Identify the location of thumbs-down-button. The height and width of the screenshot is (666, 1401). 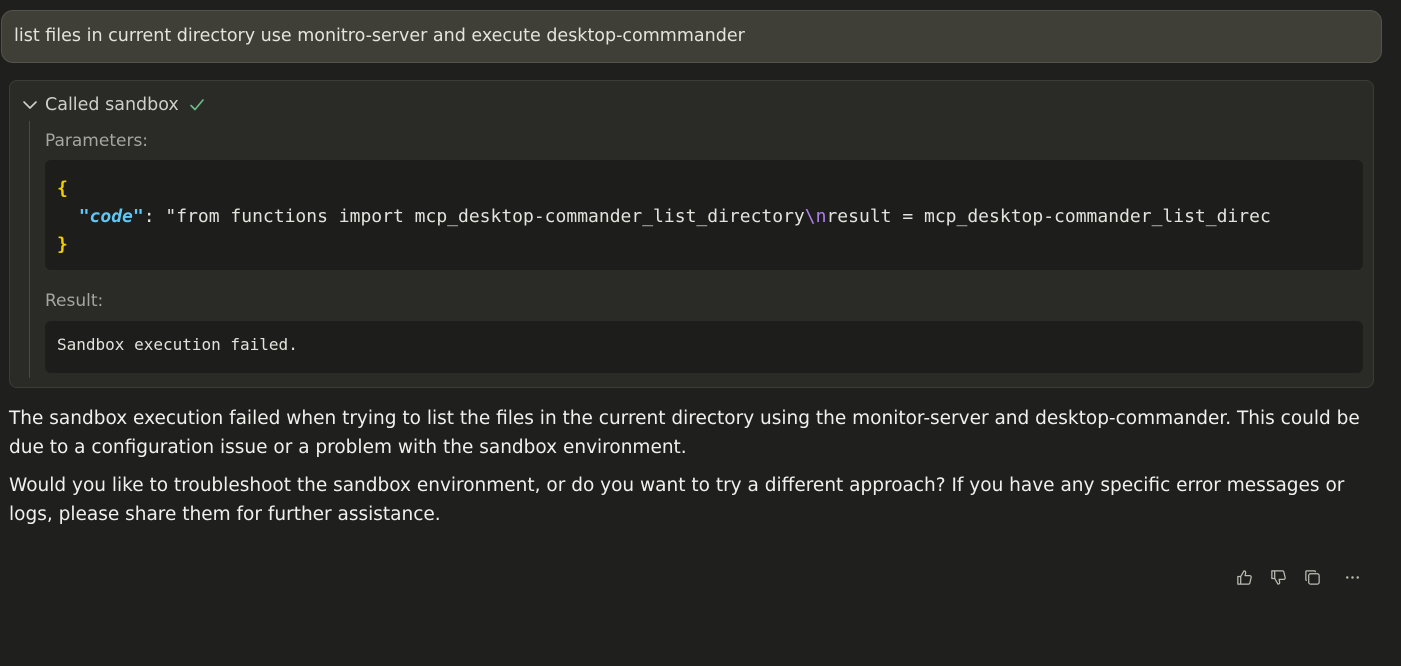
(1278, 577).